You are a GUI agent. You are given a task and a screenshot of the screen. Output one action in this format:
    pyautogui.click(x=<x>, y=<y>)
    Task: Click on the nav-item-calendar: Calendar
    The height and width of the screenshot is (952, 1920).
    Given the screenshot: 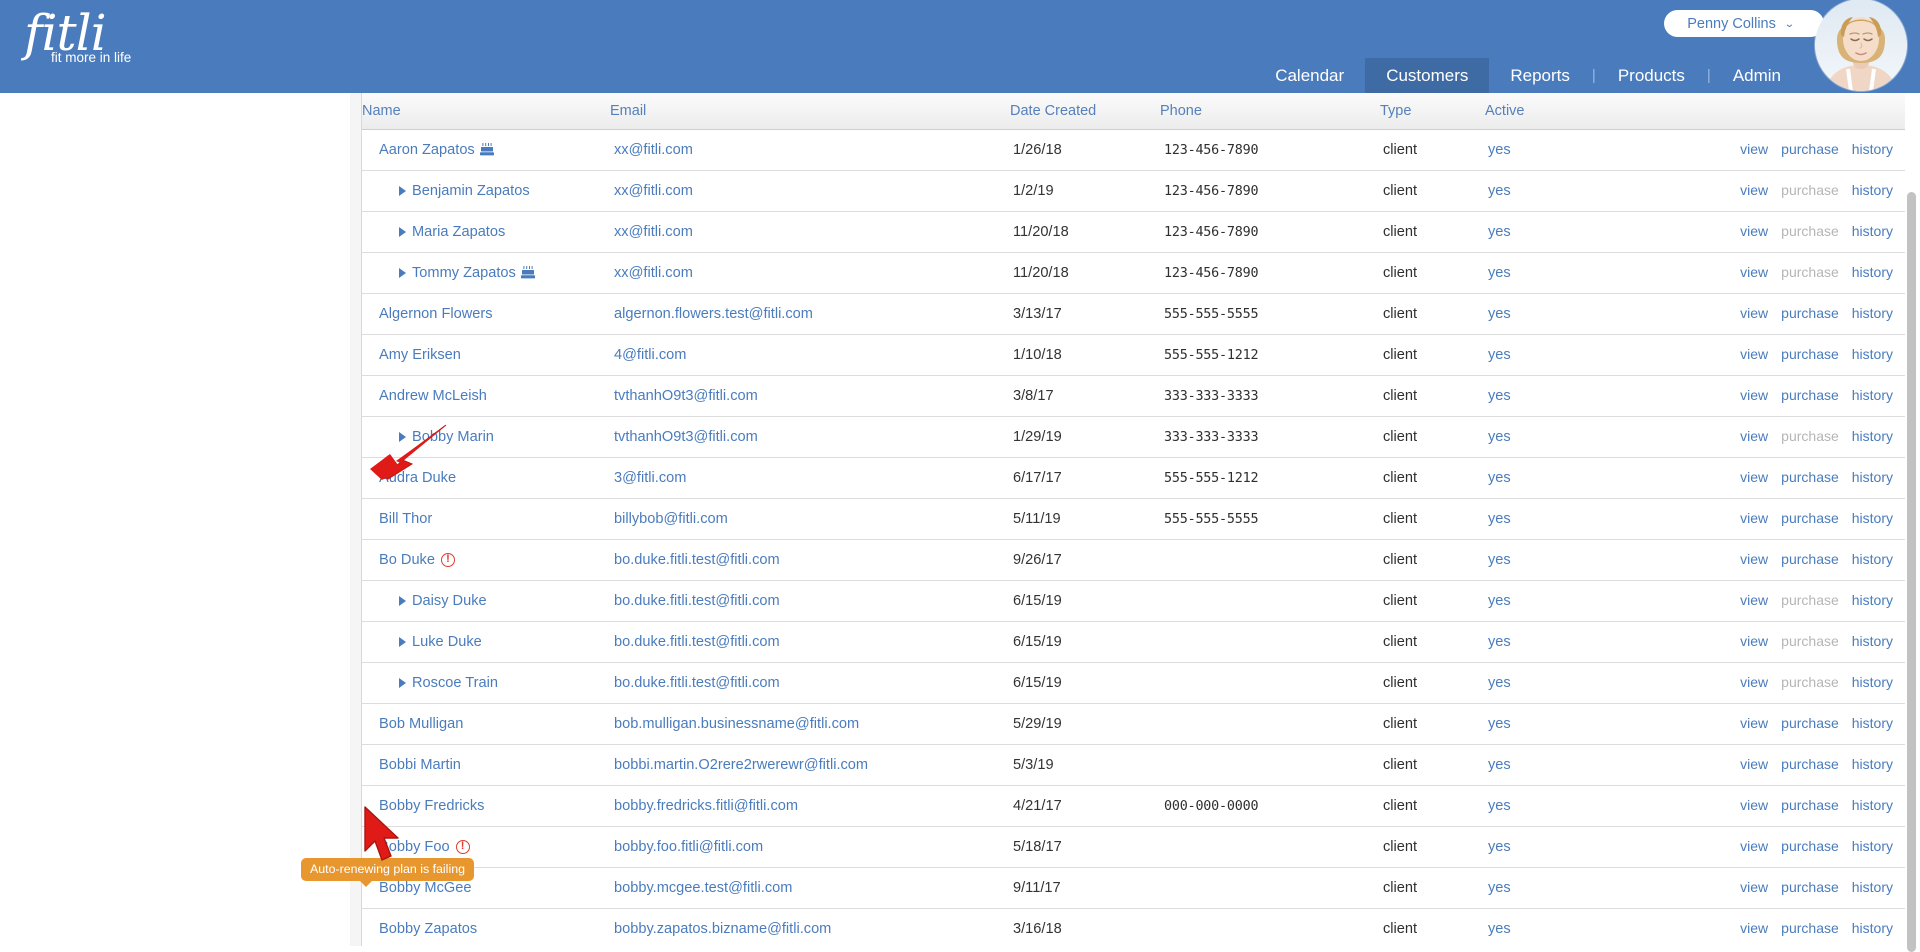 What is the action you would take?
    pyautogui.click(x=1309, y=75)
    